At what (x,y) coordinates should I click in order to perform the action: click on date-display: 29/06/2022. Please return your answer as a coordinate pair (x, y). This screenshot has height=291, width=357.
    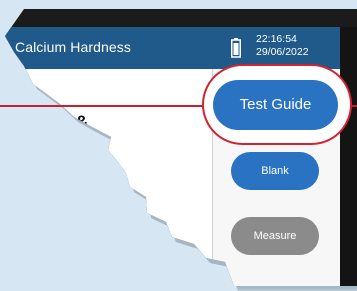
    Looking at the image, I should click on (282, 52).